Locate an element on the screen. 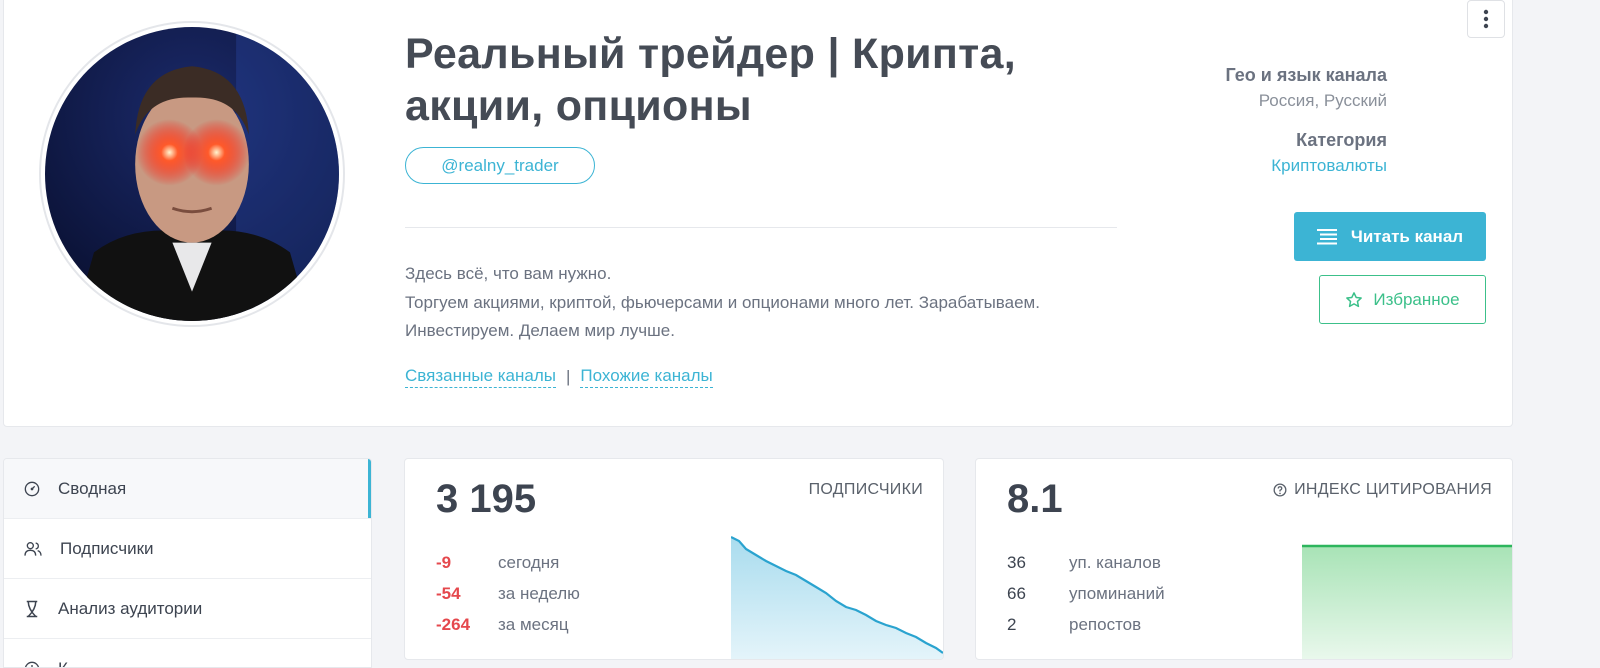  channel-handle-button: @realny_trader is located at coordinates (500, 165).